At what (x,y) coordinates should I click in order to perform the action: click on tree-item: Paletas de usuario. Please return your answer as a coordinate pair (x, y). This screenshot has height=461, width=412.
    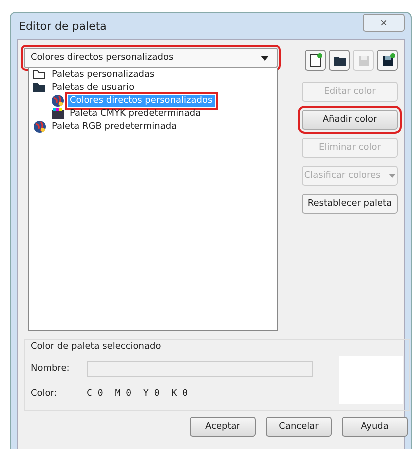
    Looking at the image, I should click on (93, 88).